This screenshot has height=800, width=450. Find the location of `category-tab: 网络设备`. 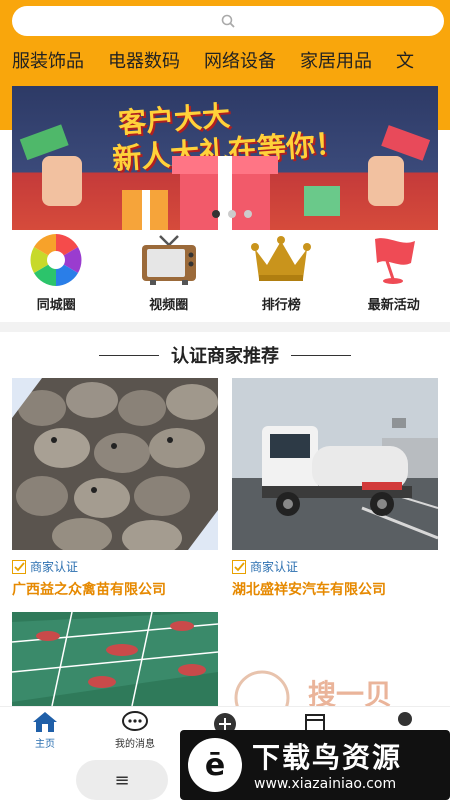

category-tab: 网络设备 is located at coordinates (240, 62).